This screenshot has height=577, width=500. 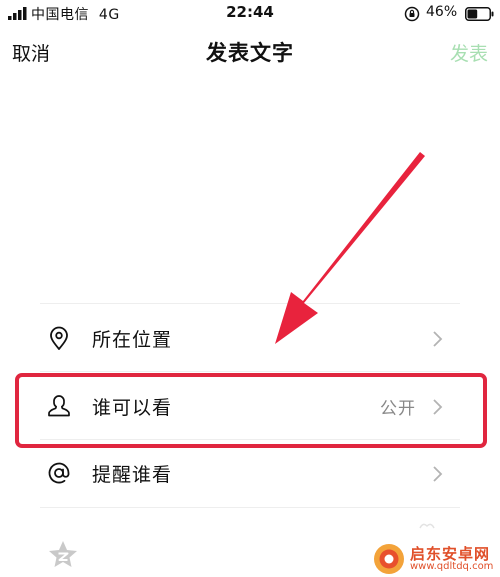 I want to click on row-mention: 提醒谁看, so click(x=250, y=473).